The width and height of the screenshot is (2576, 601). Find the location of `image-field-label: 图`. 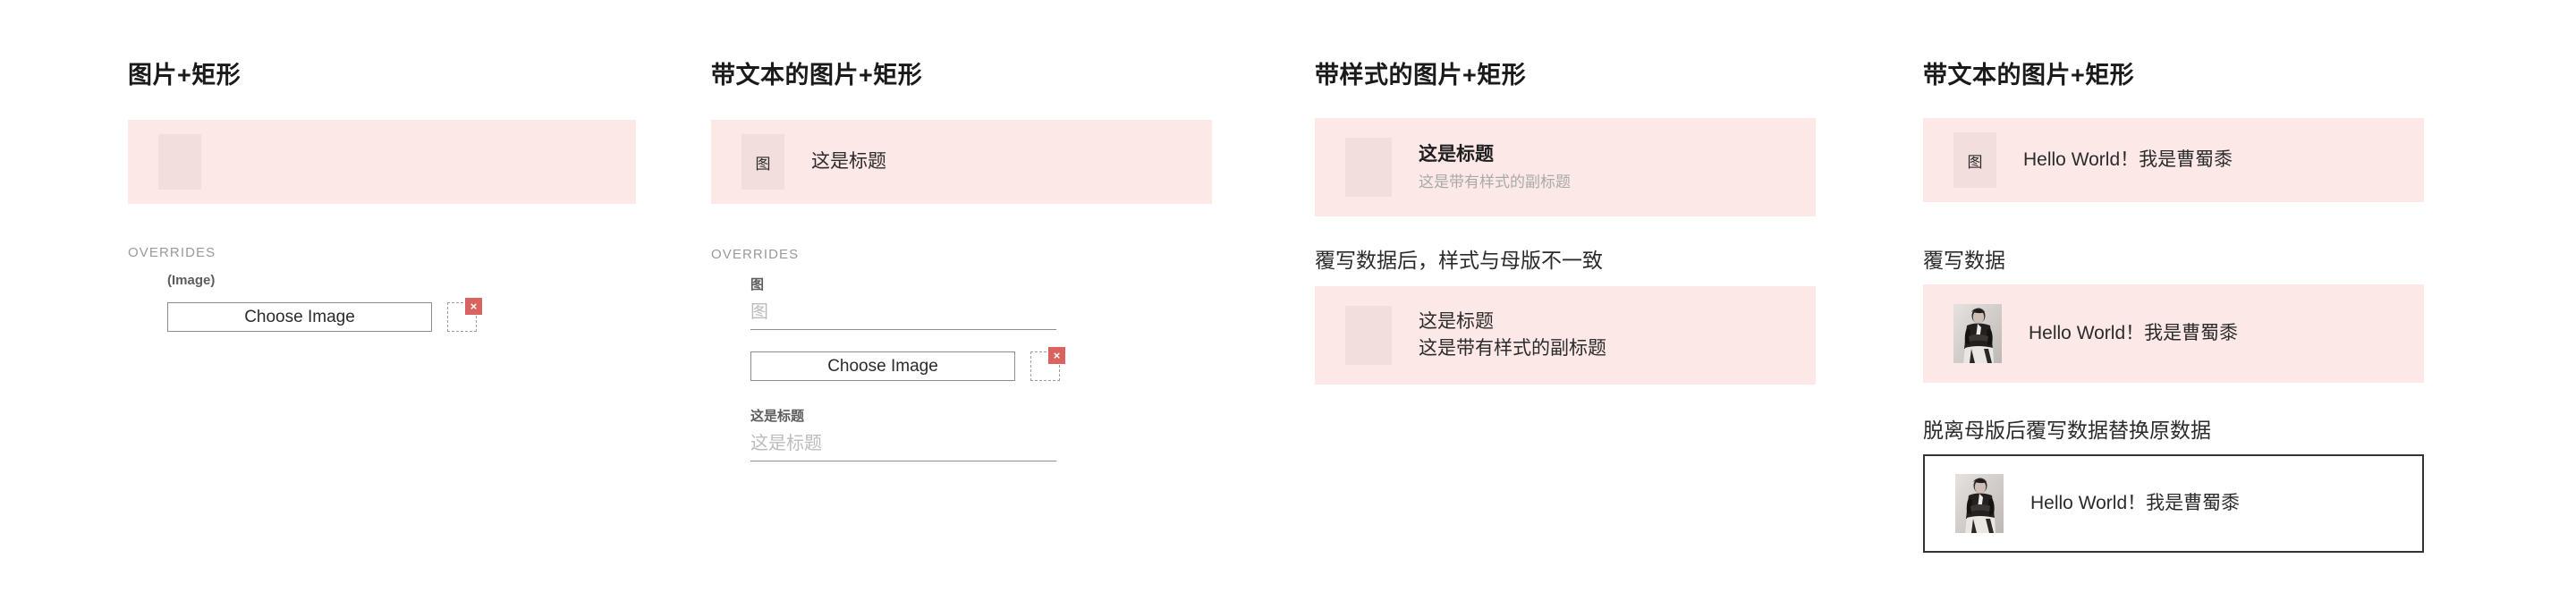

image-field-label: 图 is located at coordinates (757, 284).